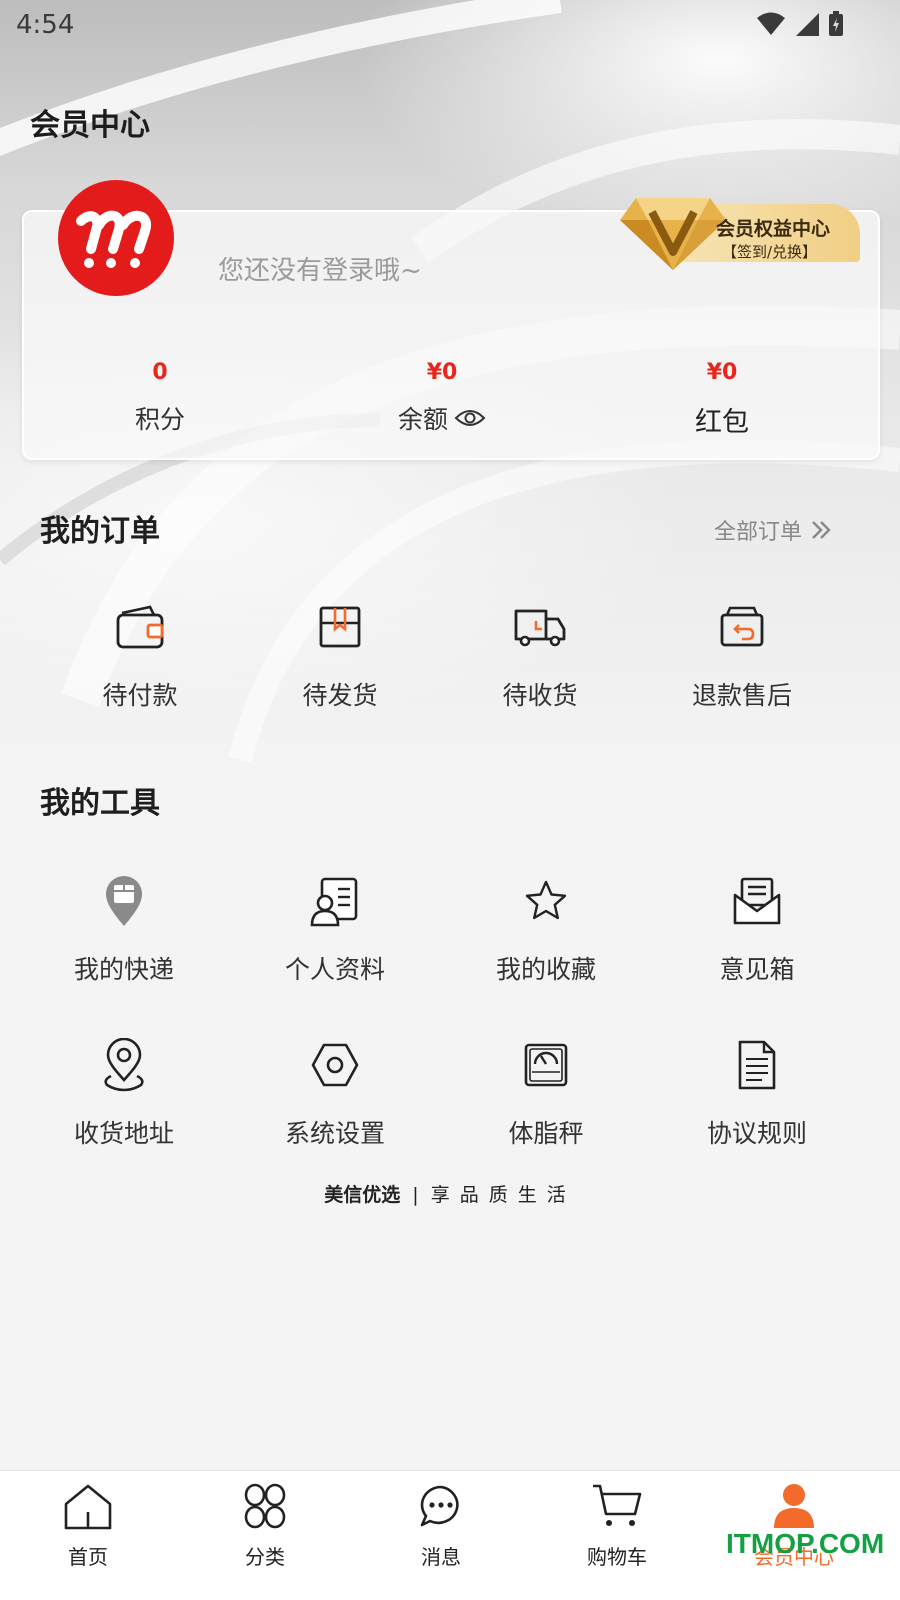 The width and height of the screenshot is (900, 1600). What do you see at coordinates (757, 1093) in the screenshot?
I see `tool-agreements: 协议规则` at bounding box center [757, 1093].